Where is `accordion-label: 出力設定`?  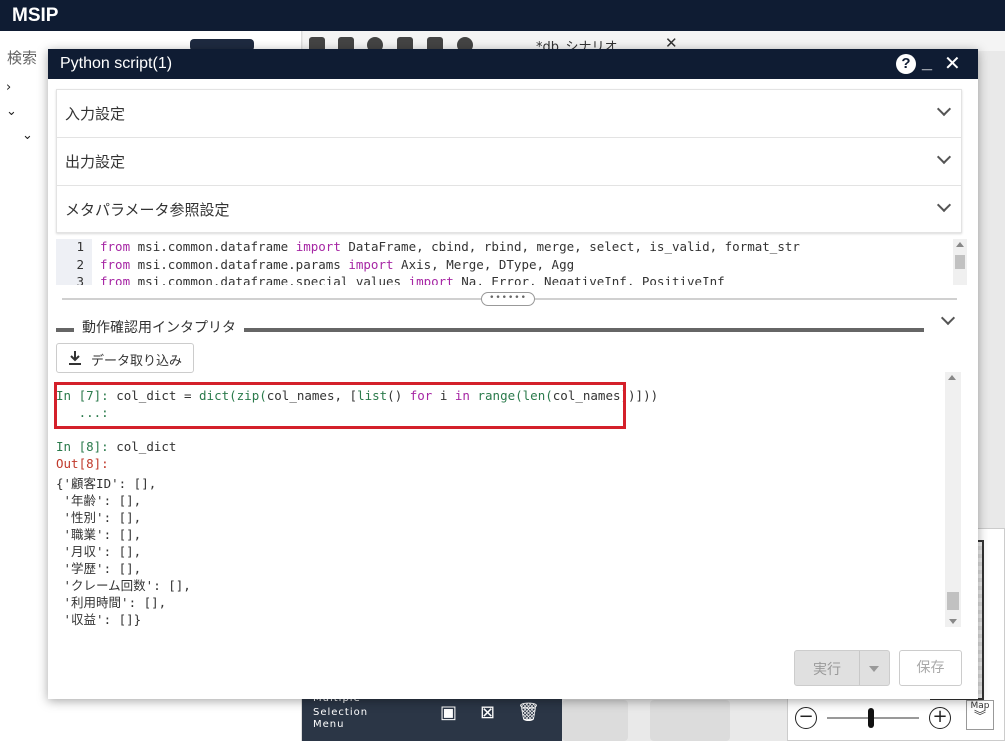 accordion-label: 出力設定 is located at coordinates (95, 162).